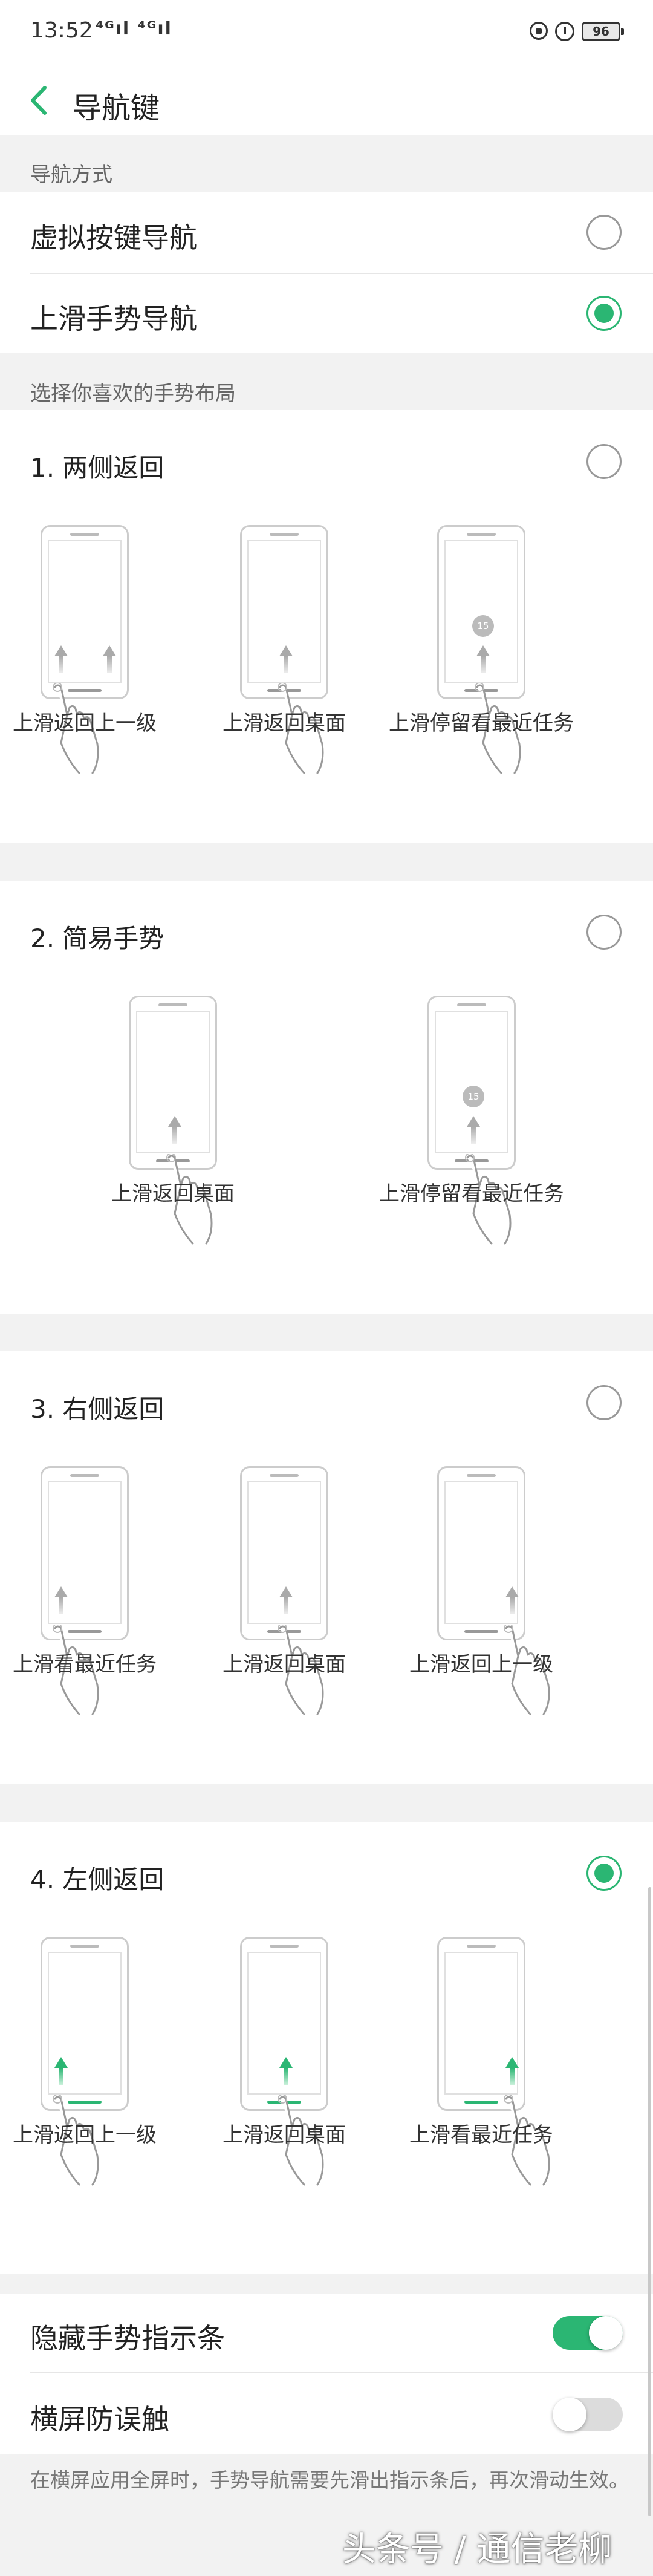 The height and width of the screenshot is (2576, 653). Describe the element at coordinates (326, 163) in the screenshot. I see `nav-mode-header: 导航方式` at that location.